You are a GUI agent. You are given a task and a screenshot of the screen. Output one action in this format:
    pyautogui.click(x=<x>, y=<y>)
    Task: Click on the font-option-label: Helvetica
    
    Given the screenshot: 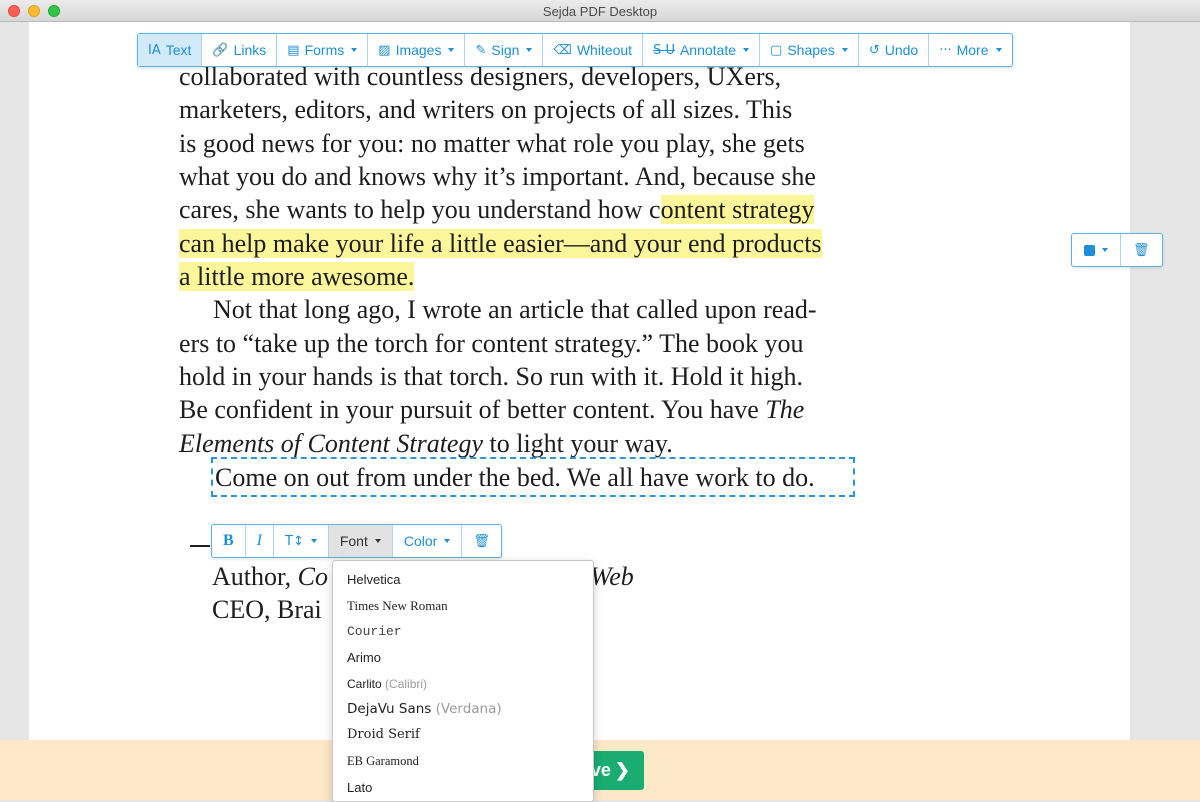 What is the action you would take?
    pyautogui.click(x=374, y=579)
    